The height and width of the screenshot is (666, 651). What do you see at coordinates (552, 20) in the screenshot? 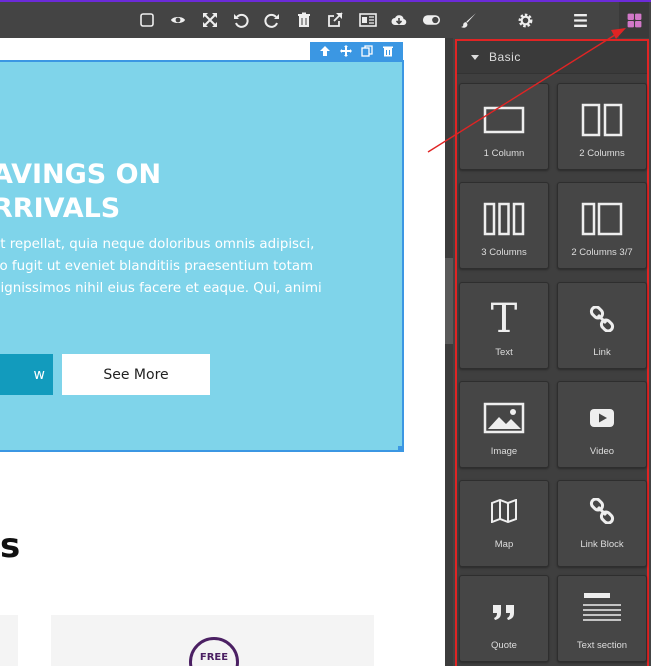
I see `panel-switcher` at bounding box center [552, 20].